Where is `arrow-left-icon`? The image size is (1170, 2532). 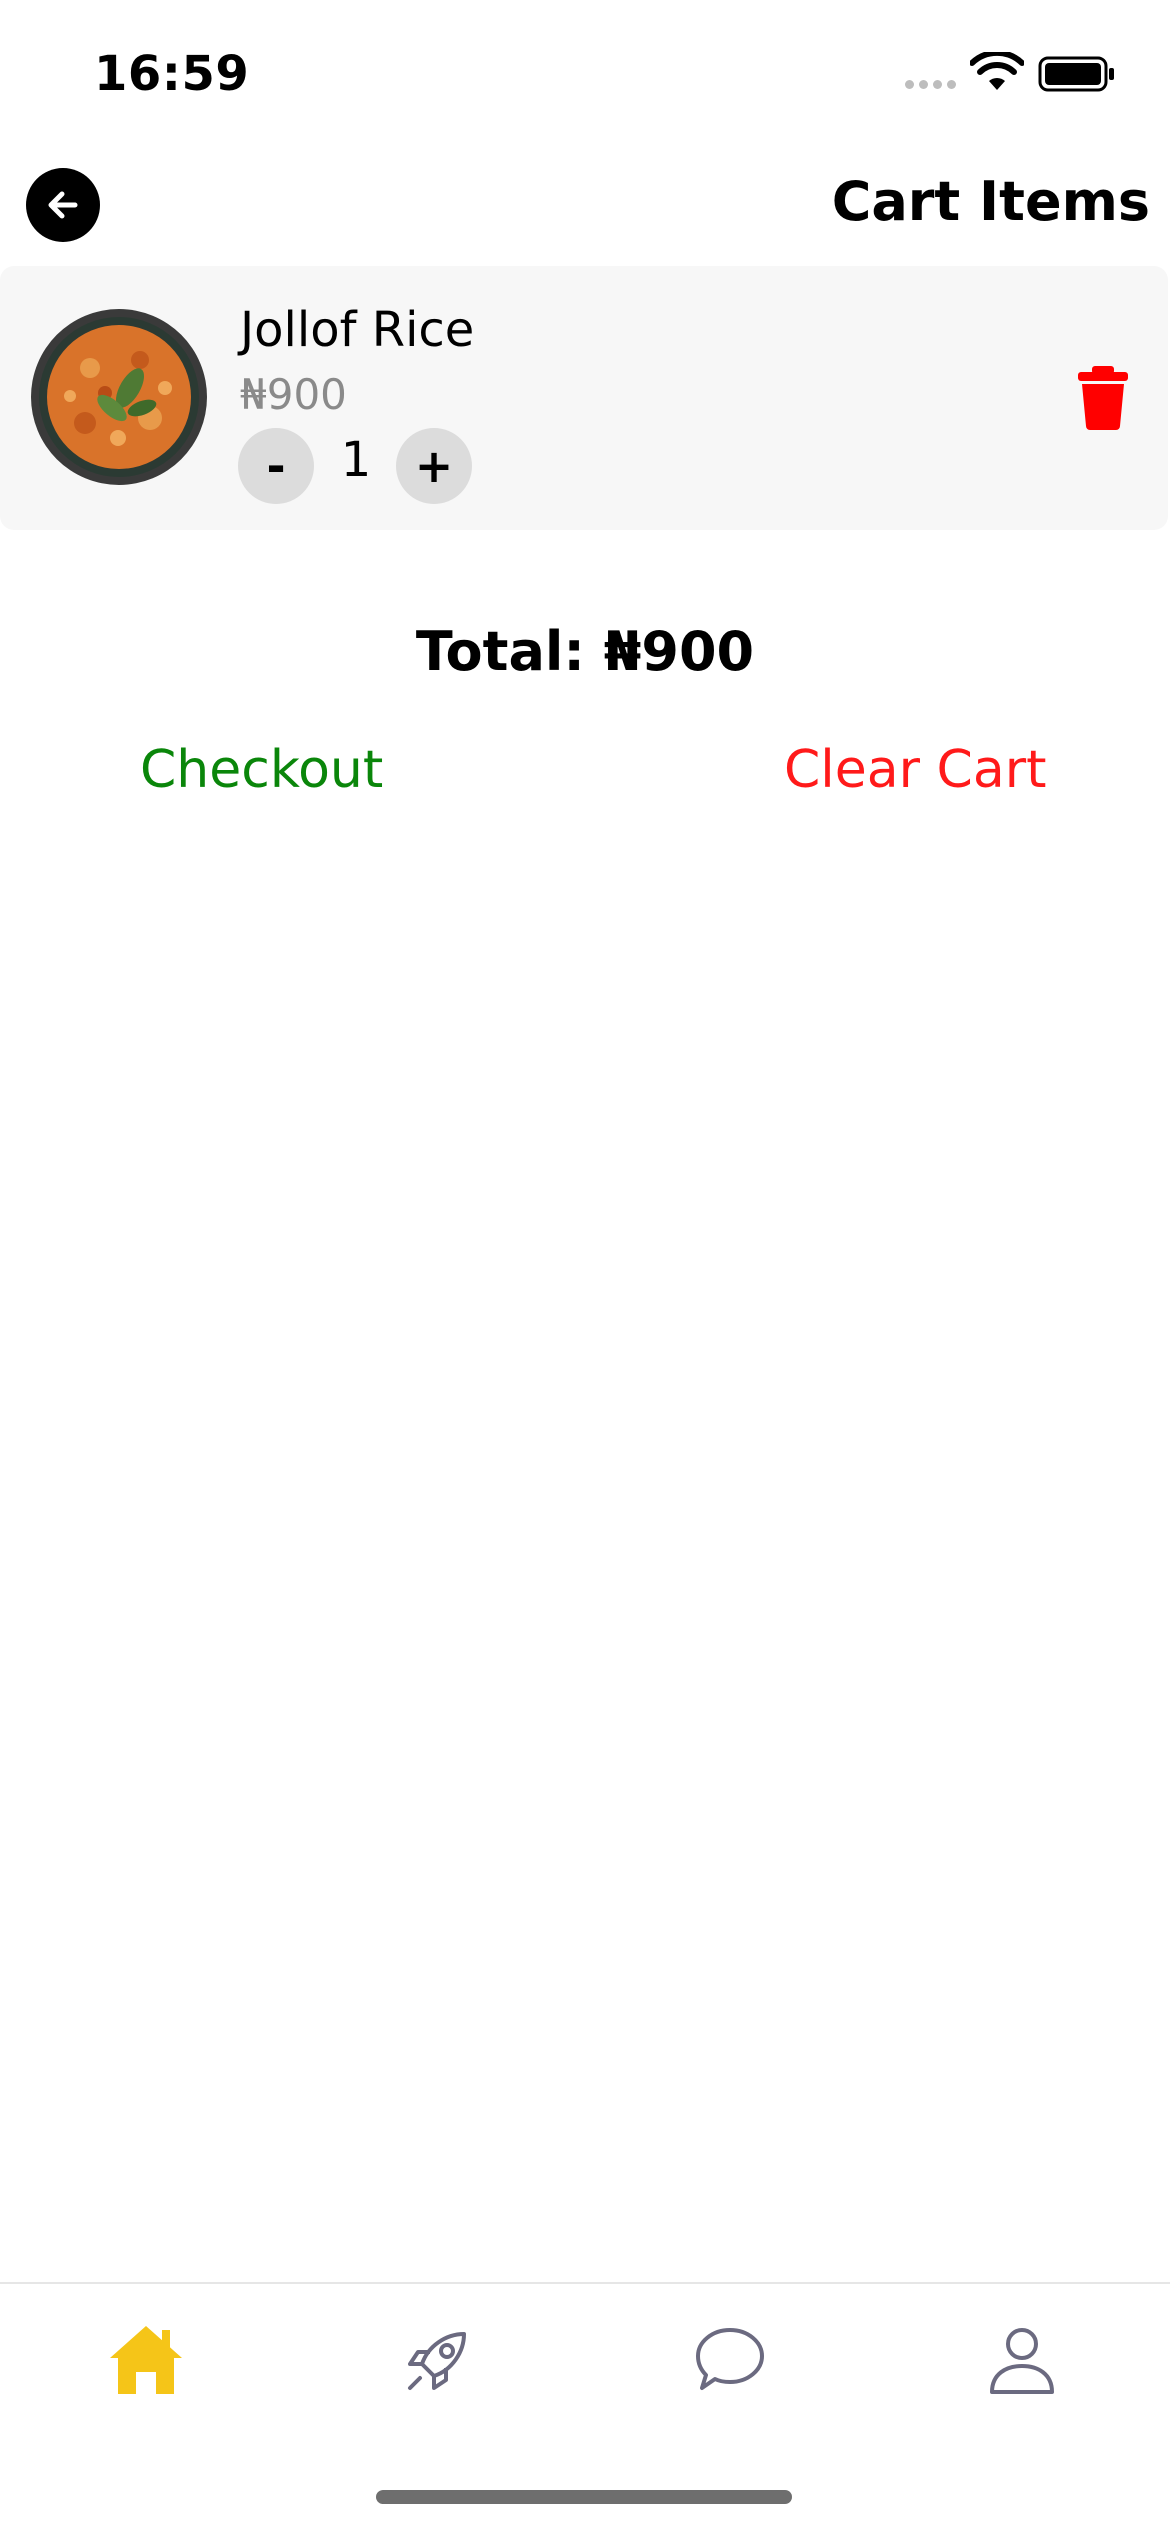 arrow-left-icon is located at coordinates (63, 205).